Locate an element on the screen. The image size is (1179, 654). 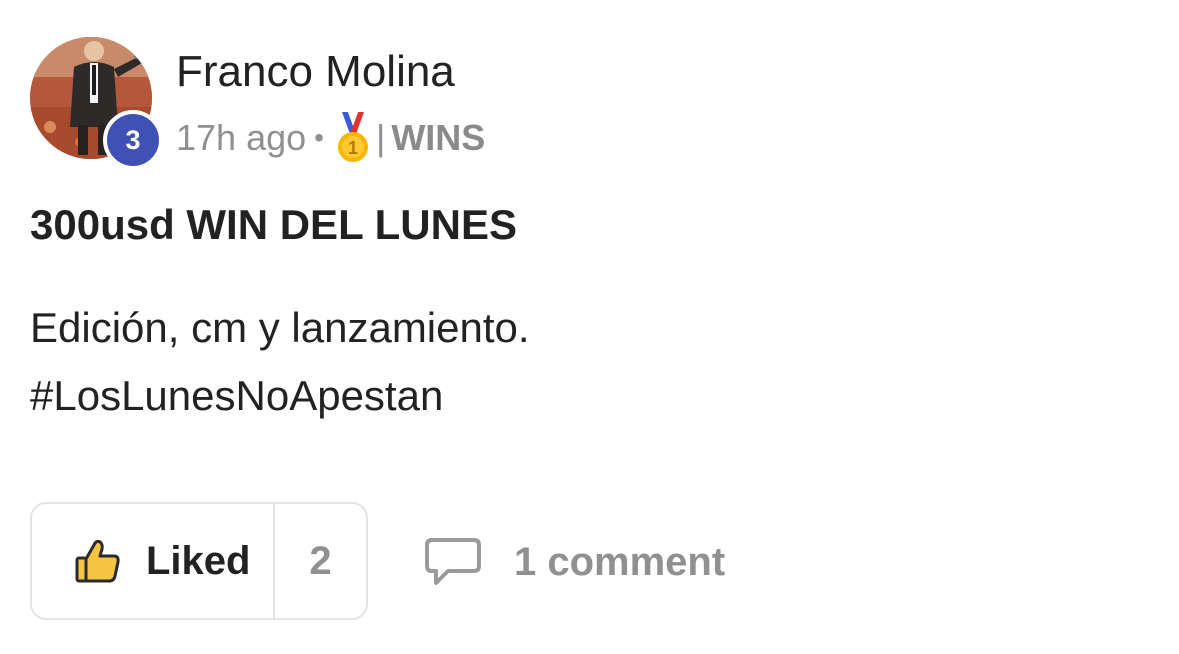
level-badge: 3 is located at coordinates (133, 140).